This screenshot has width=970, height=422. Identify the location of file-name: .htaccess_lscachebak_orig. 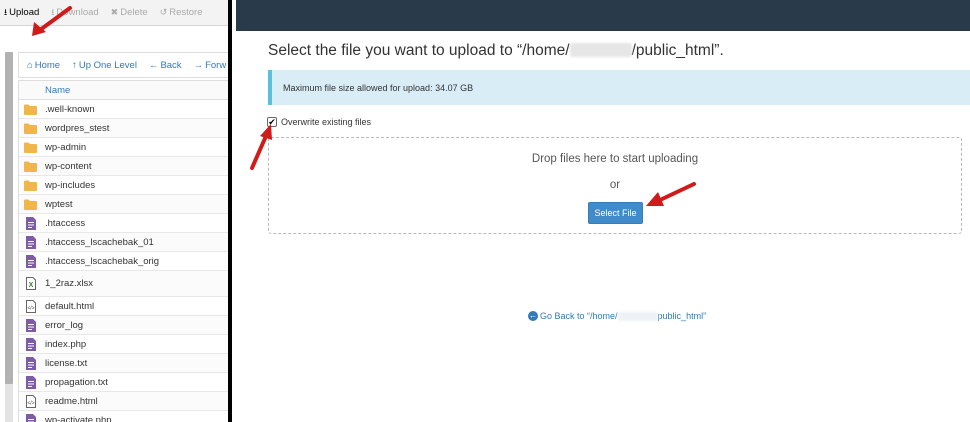
(102, 261).